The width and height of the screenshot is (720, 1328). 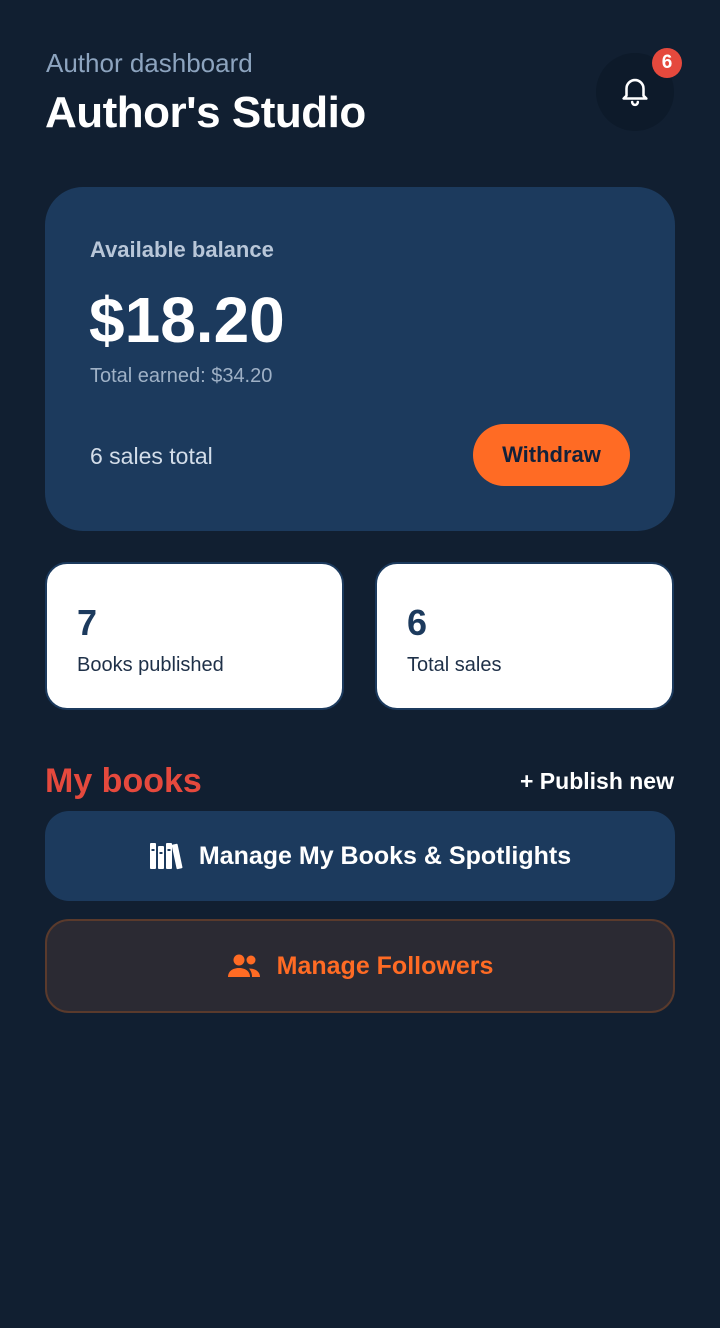 I want to click on withdraw-button: Withdraw, so click(x=551, y=455).